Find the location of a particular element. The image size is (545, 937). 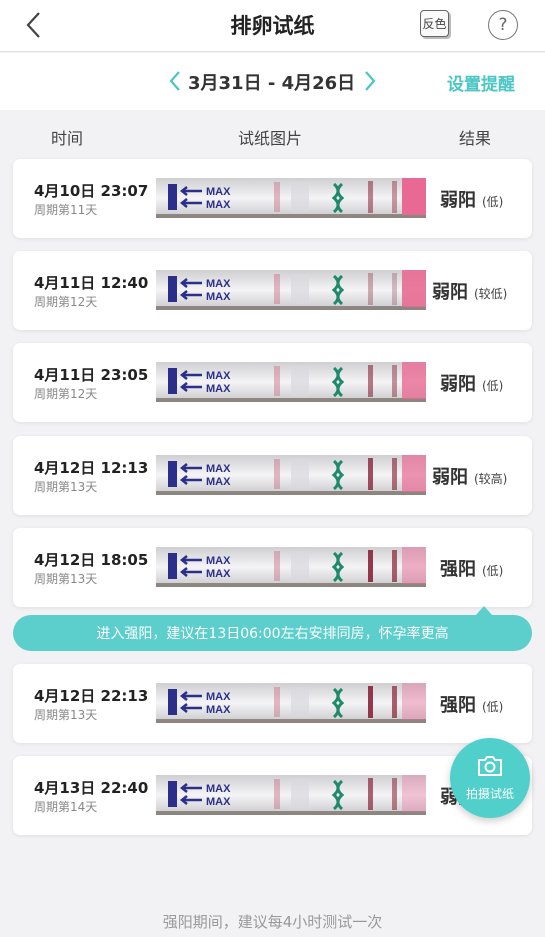

test-record-card: 4月12日 22:13 周期第13天 MAX MAX 强阳 (低) is located at coordinates (272, 703).